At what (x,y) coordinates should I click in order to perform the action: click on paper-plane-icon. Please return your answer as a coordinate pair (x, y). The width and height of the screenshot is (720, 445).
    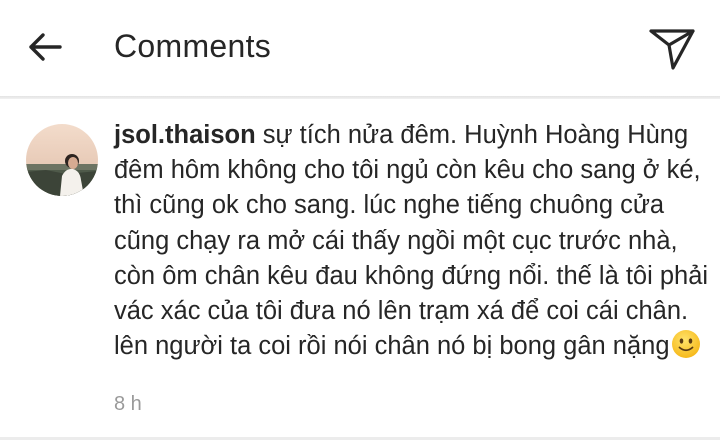
    Looking at the image, I should click on (672, 49).